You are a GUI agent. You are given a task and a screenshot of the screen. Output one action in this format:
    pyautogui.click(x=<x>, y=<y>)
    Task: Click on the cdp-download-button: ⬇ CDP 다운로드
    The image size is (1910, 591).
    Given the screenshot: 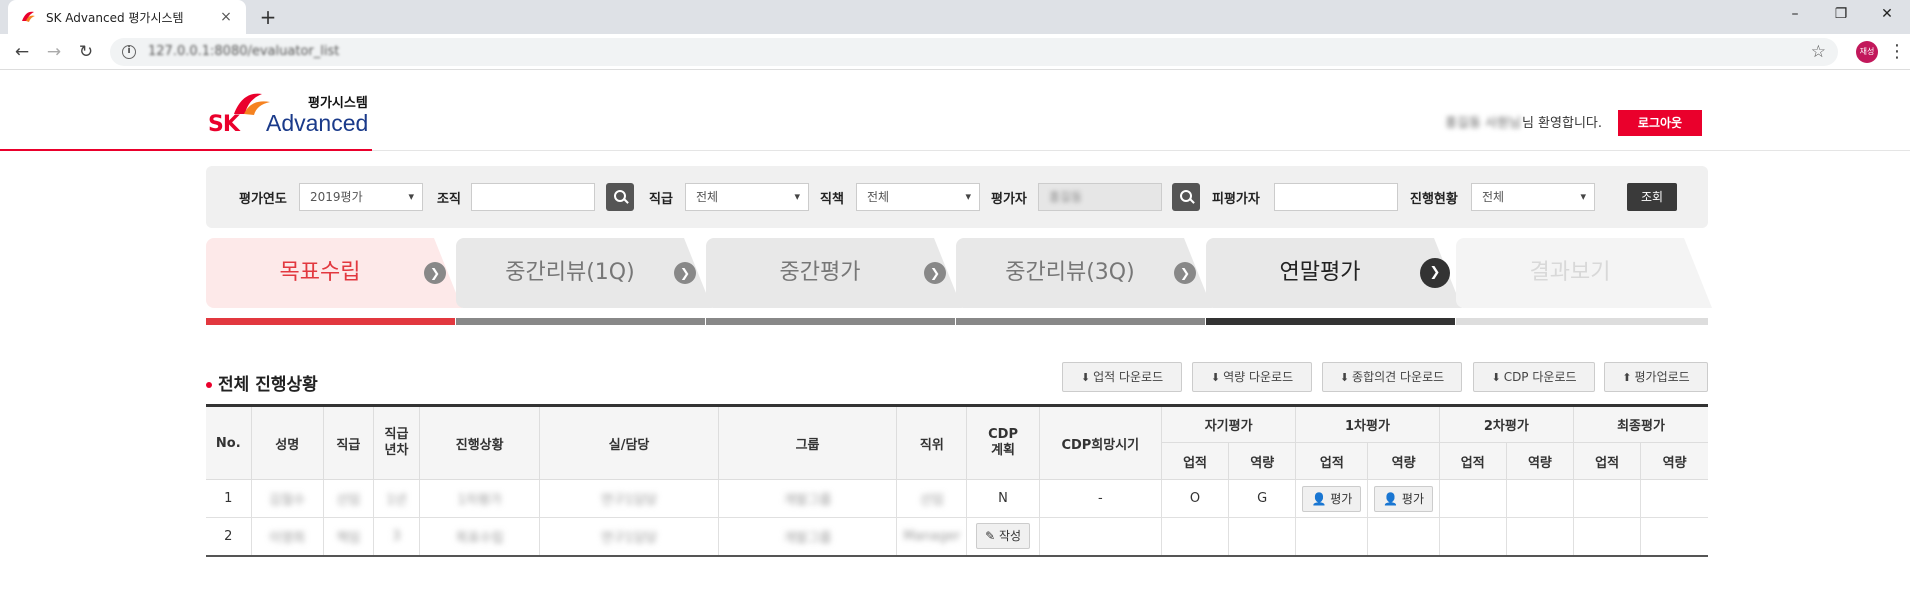 What is the action you would take?
    pyautogui.click(x=1534, y=377)
    